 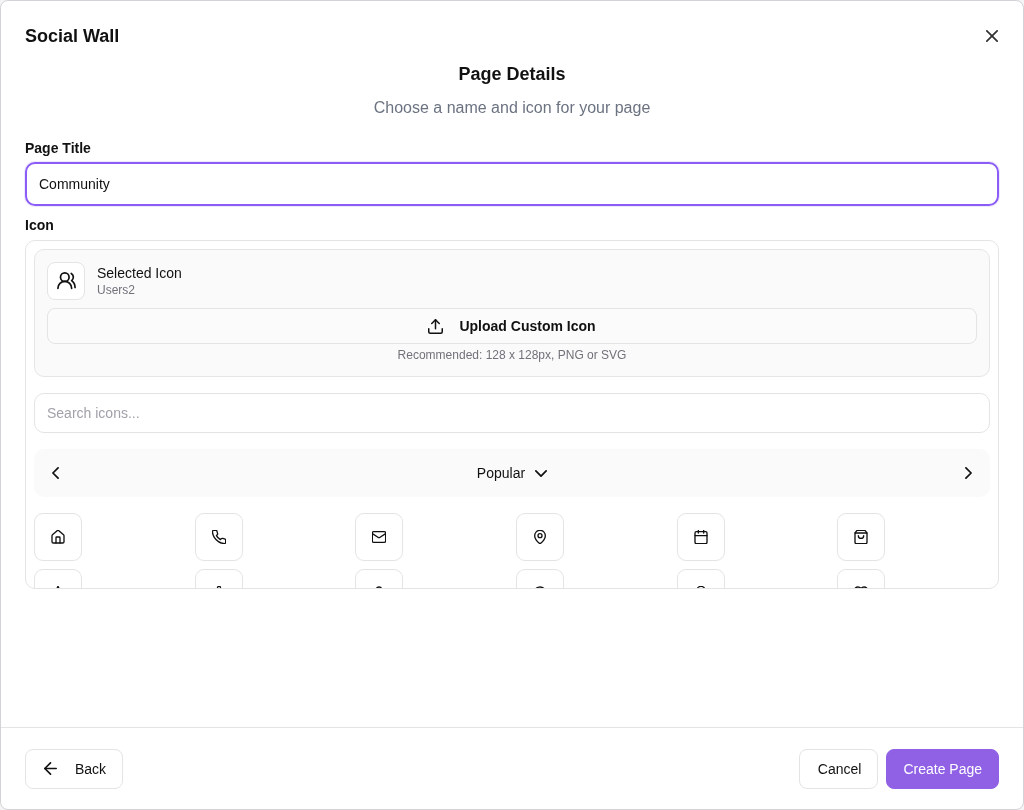 I want to click on calendar-icon, so click(x=700, y=537).